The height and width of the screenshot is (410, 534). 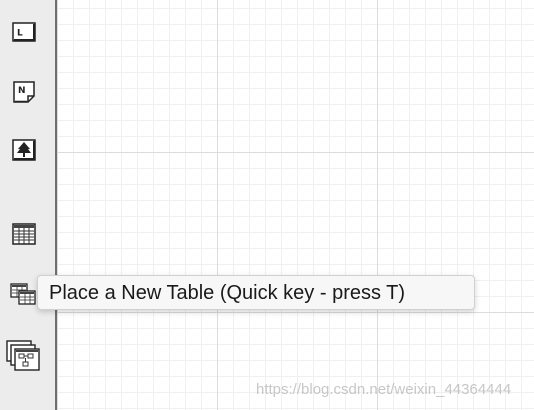 I want to click on tree-tool-icon, so click(x=24, y=150).